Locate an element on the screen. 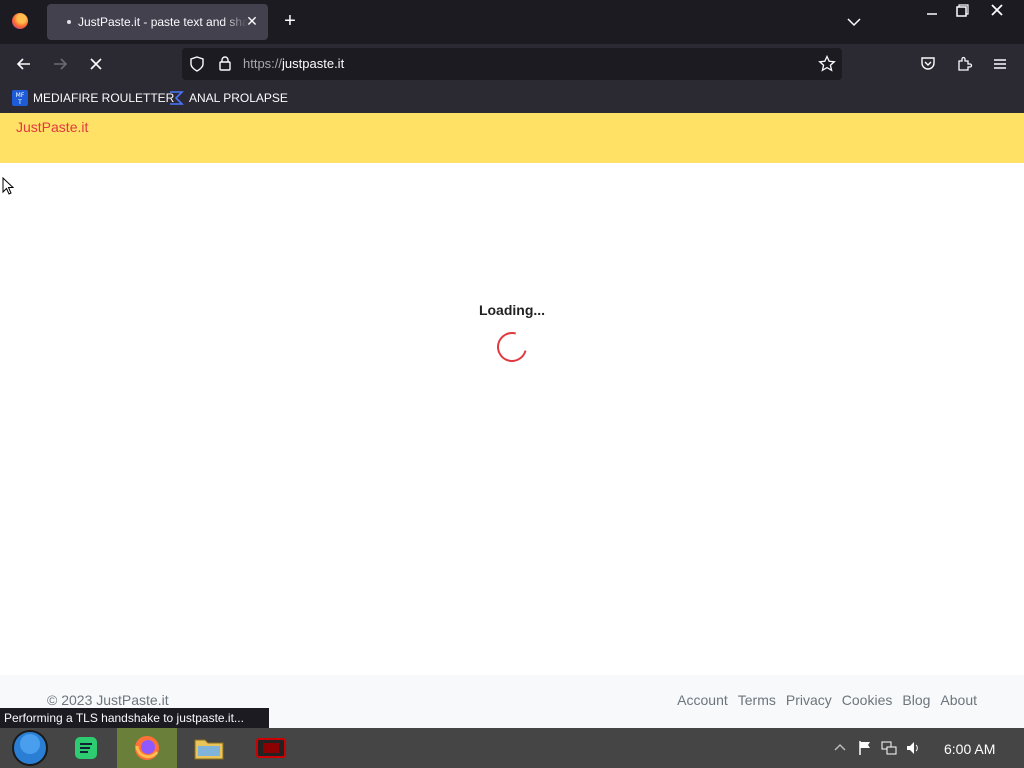 Image resolution: width=1024 pixels, height=768 pixels. copyright-text: © 2023 JustPaste.it is located at coordinates (108, 700).